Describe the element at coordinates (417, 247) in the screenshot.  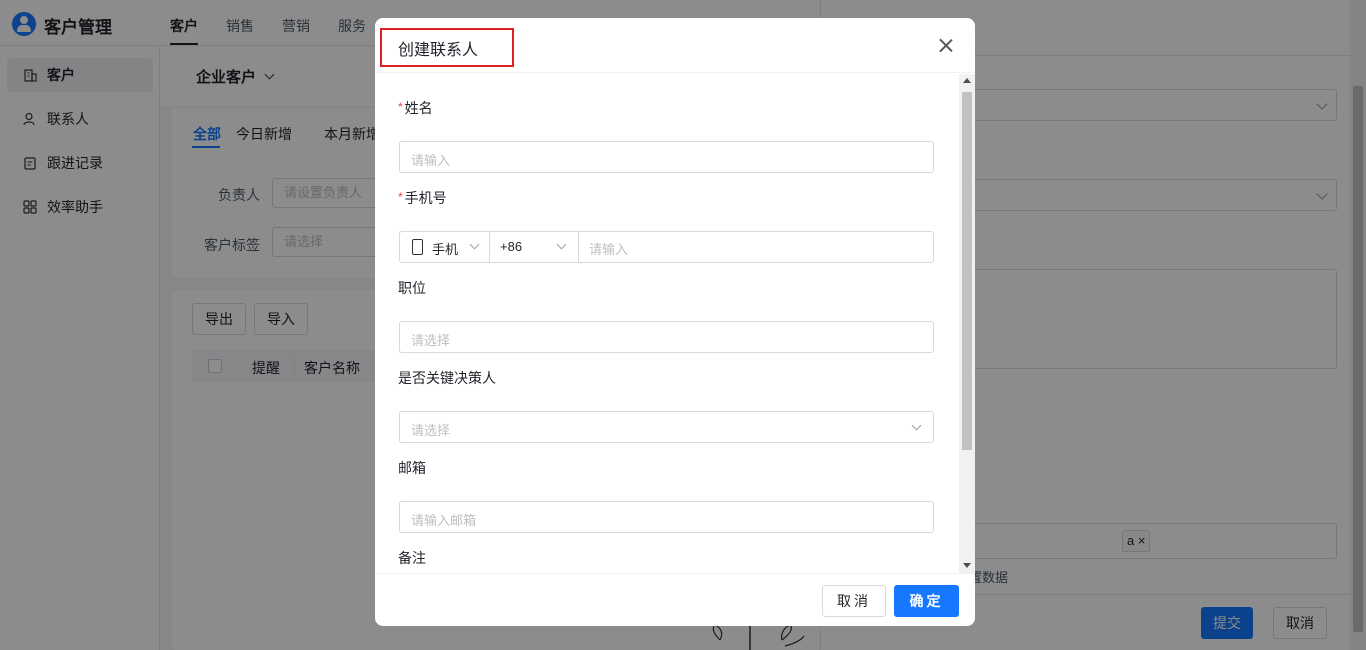
I see `mobile-phone-icon` at that location.